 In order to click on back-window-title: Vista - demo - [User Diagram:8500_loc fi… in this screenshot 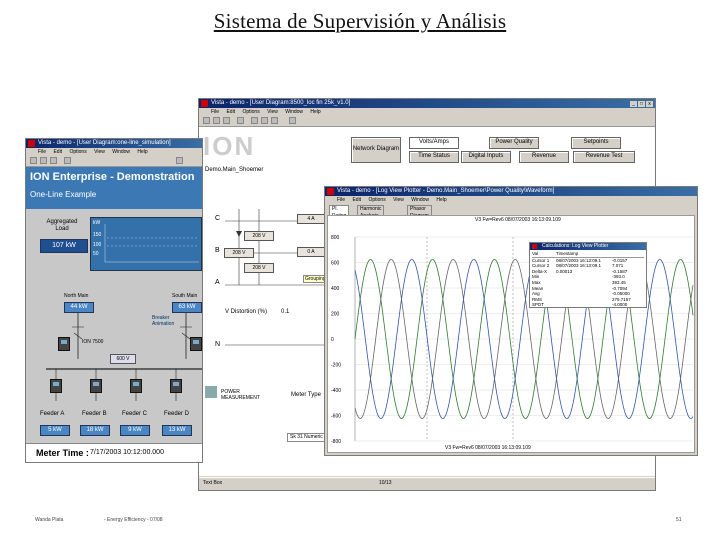, I will do `click(281, 103)`.